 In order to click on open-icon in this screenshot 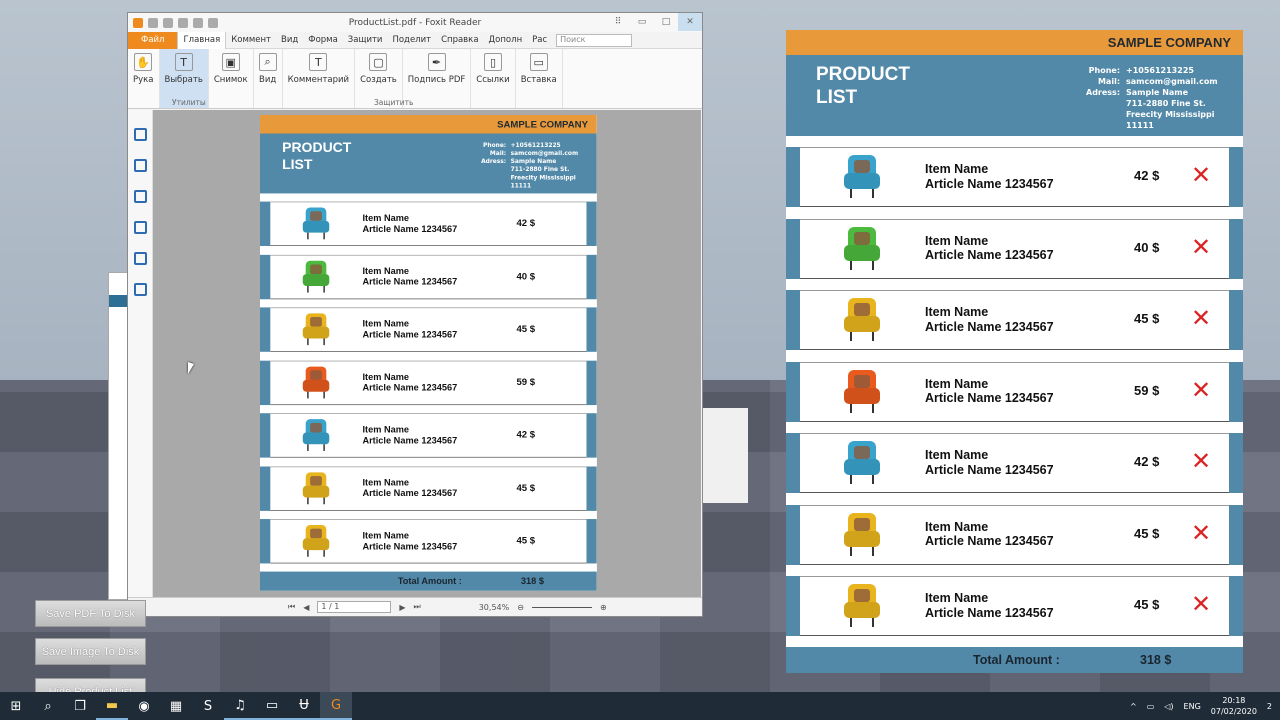, I will do `click(153, 22)`.